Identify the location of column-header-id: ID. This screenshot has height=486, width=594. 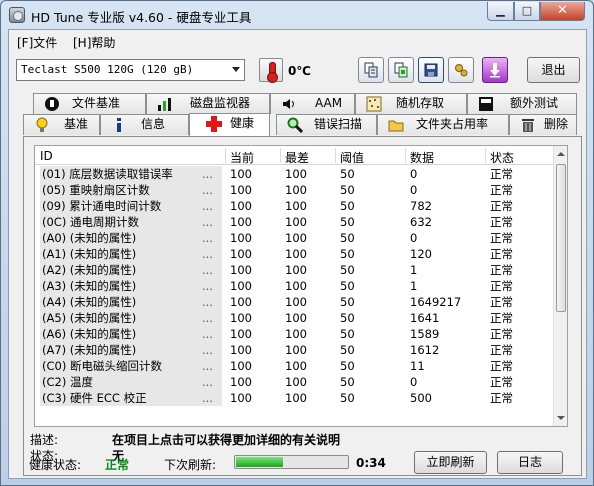
(46, 156).